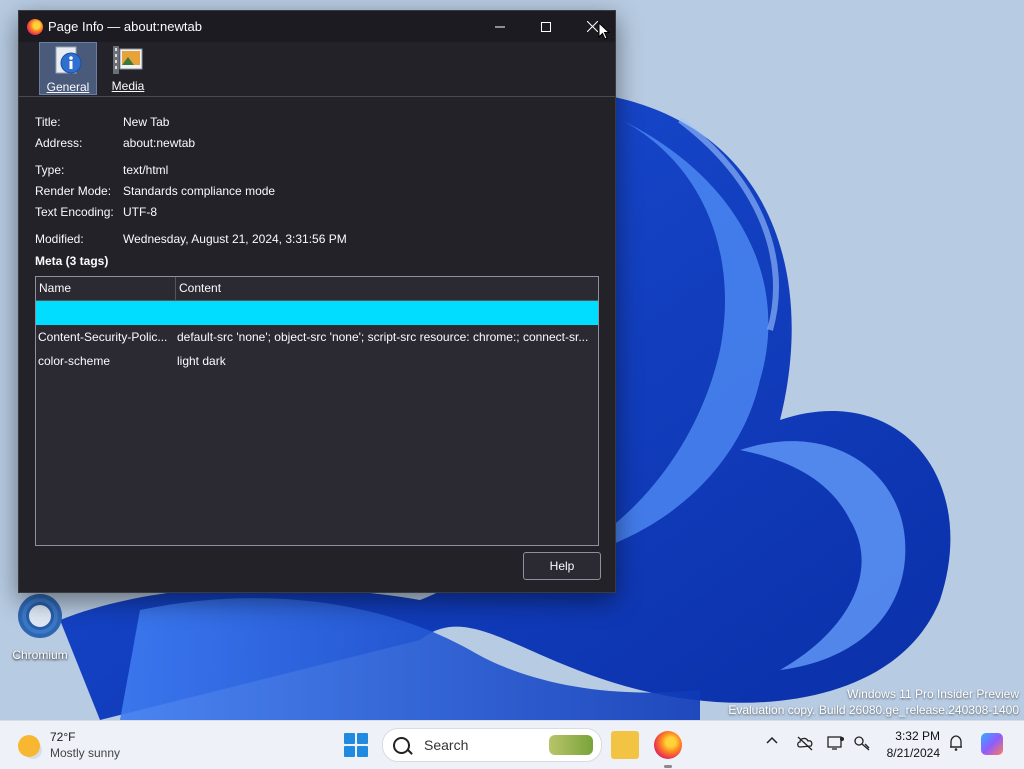  I want to click on taskbar-search: Search, so click(492, 745).